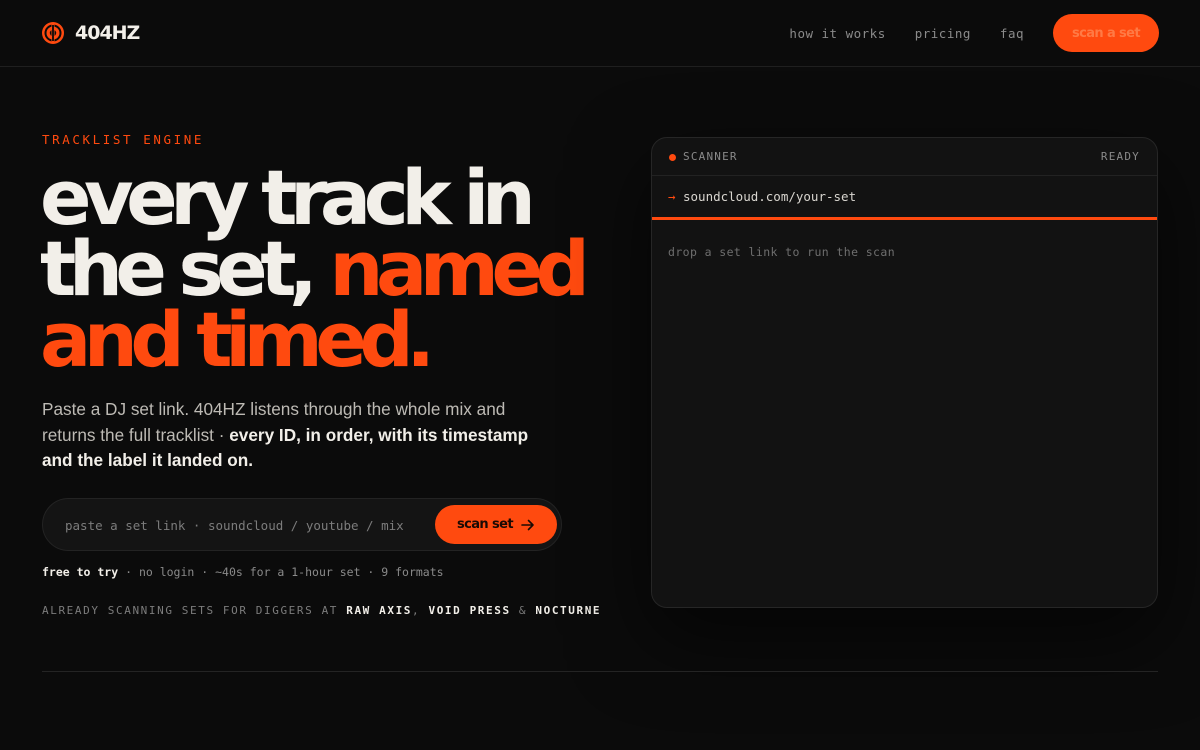 This screenshot has width=1200, height=750. What do you see at coordinates (420, 610) in the screenshot?
I see `trust-sep-1: ,` at bounding box center [420, 610].